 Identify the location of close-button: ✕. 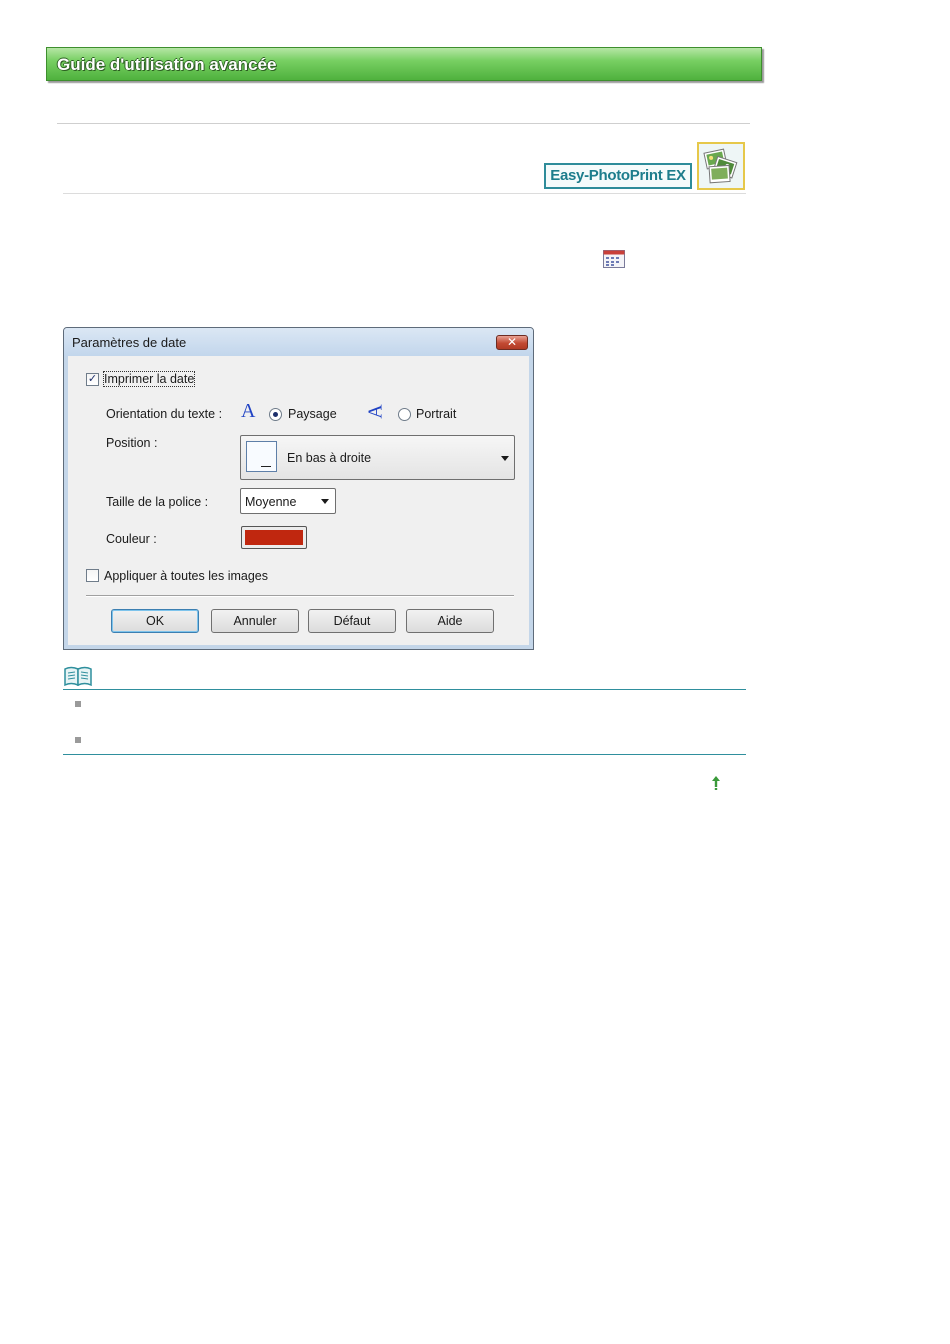
(512, 342).